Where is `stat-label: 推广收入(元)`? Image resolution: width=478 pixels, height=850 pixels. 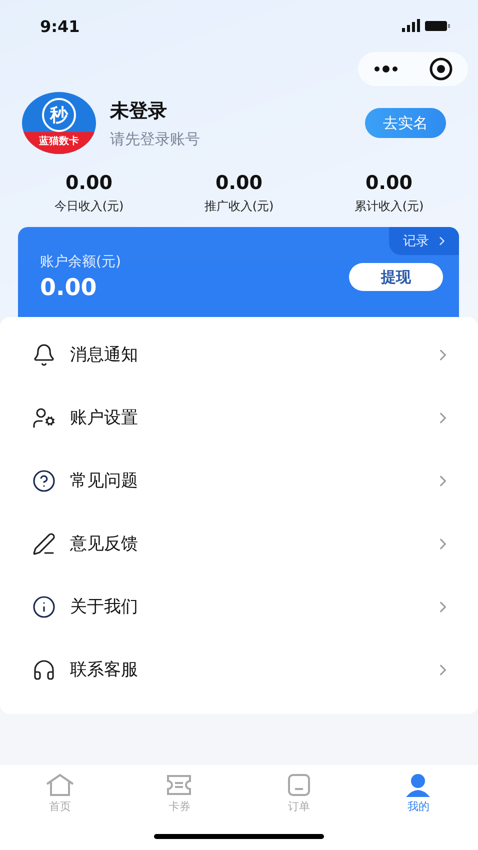 stat-label: 推广收入(元) is located at coordinates (239, 206).